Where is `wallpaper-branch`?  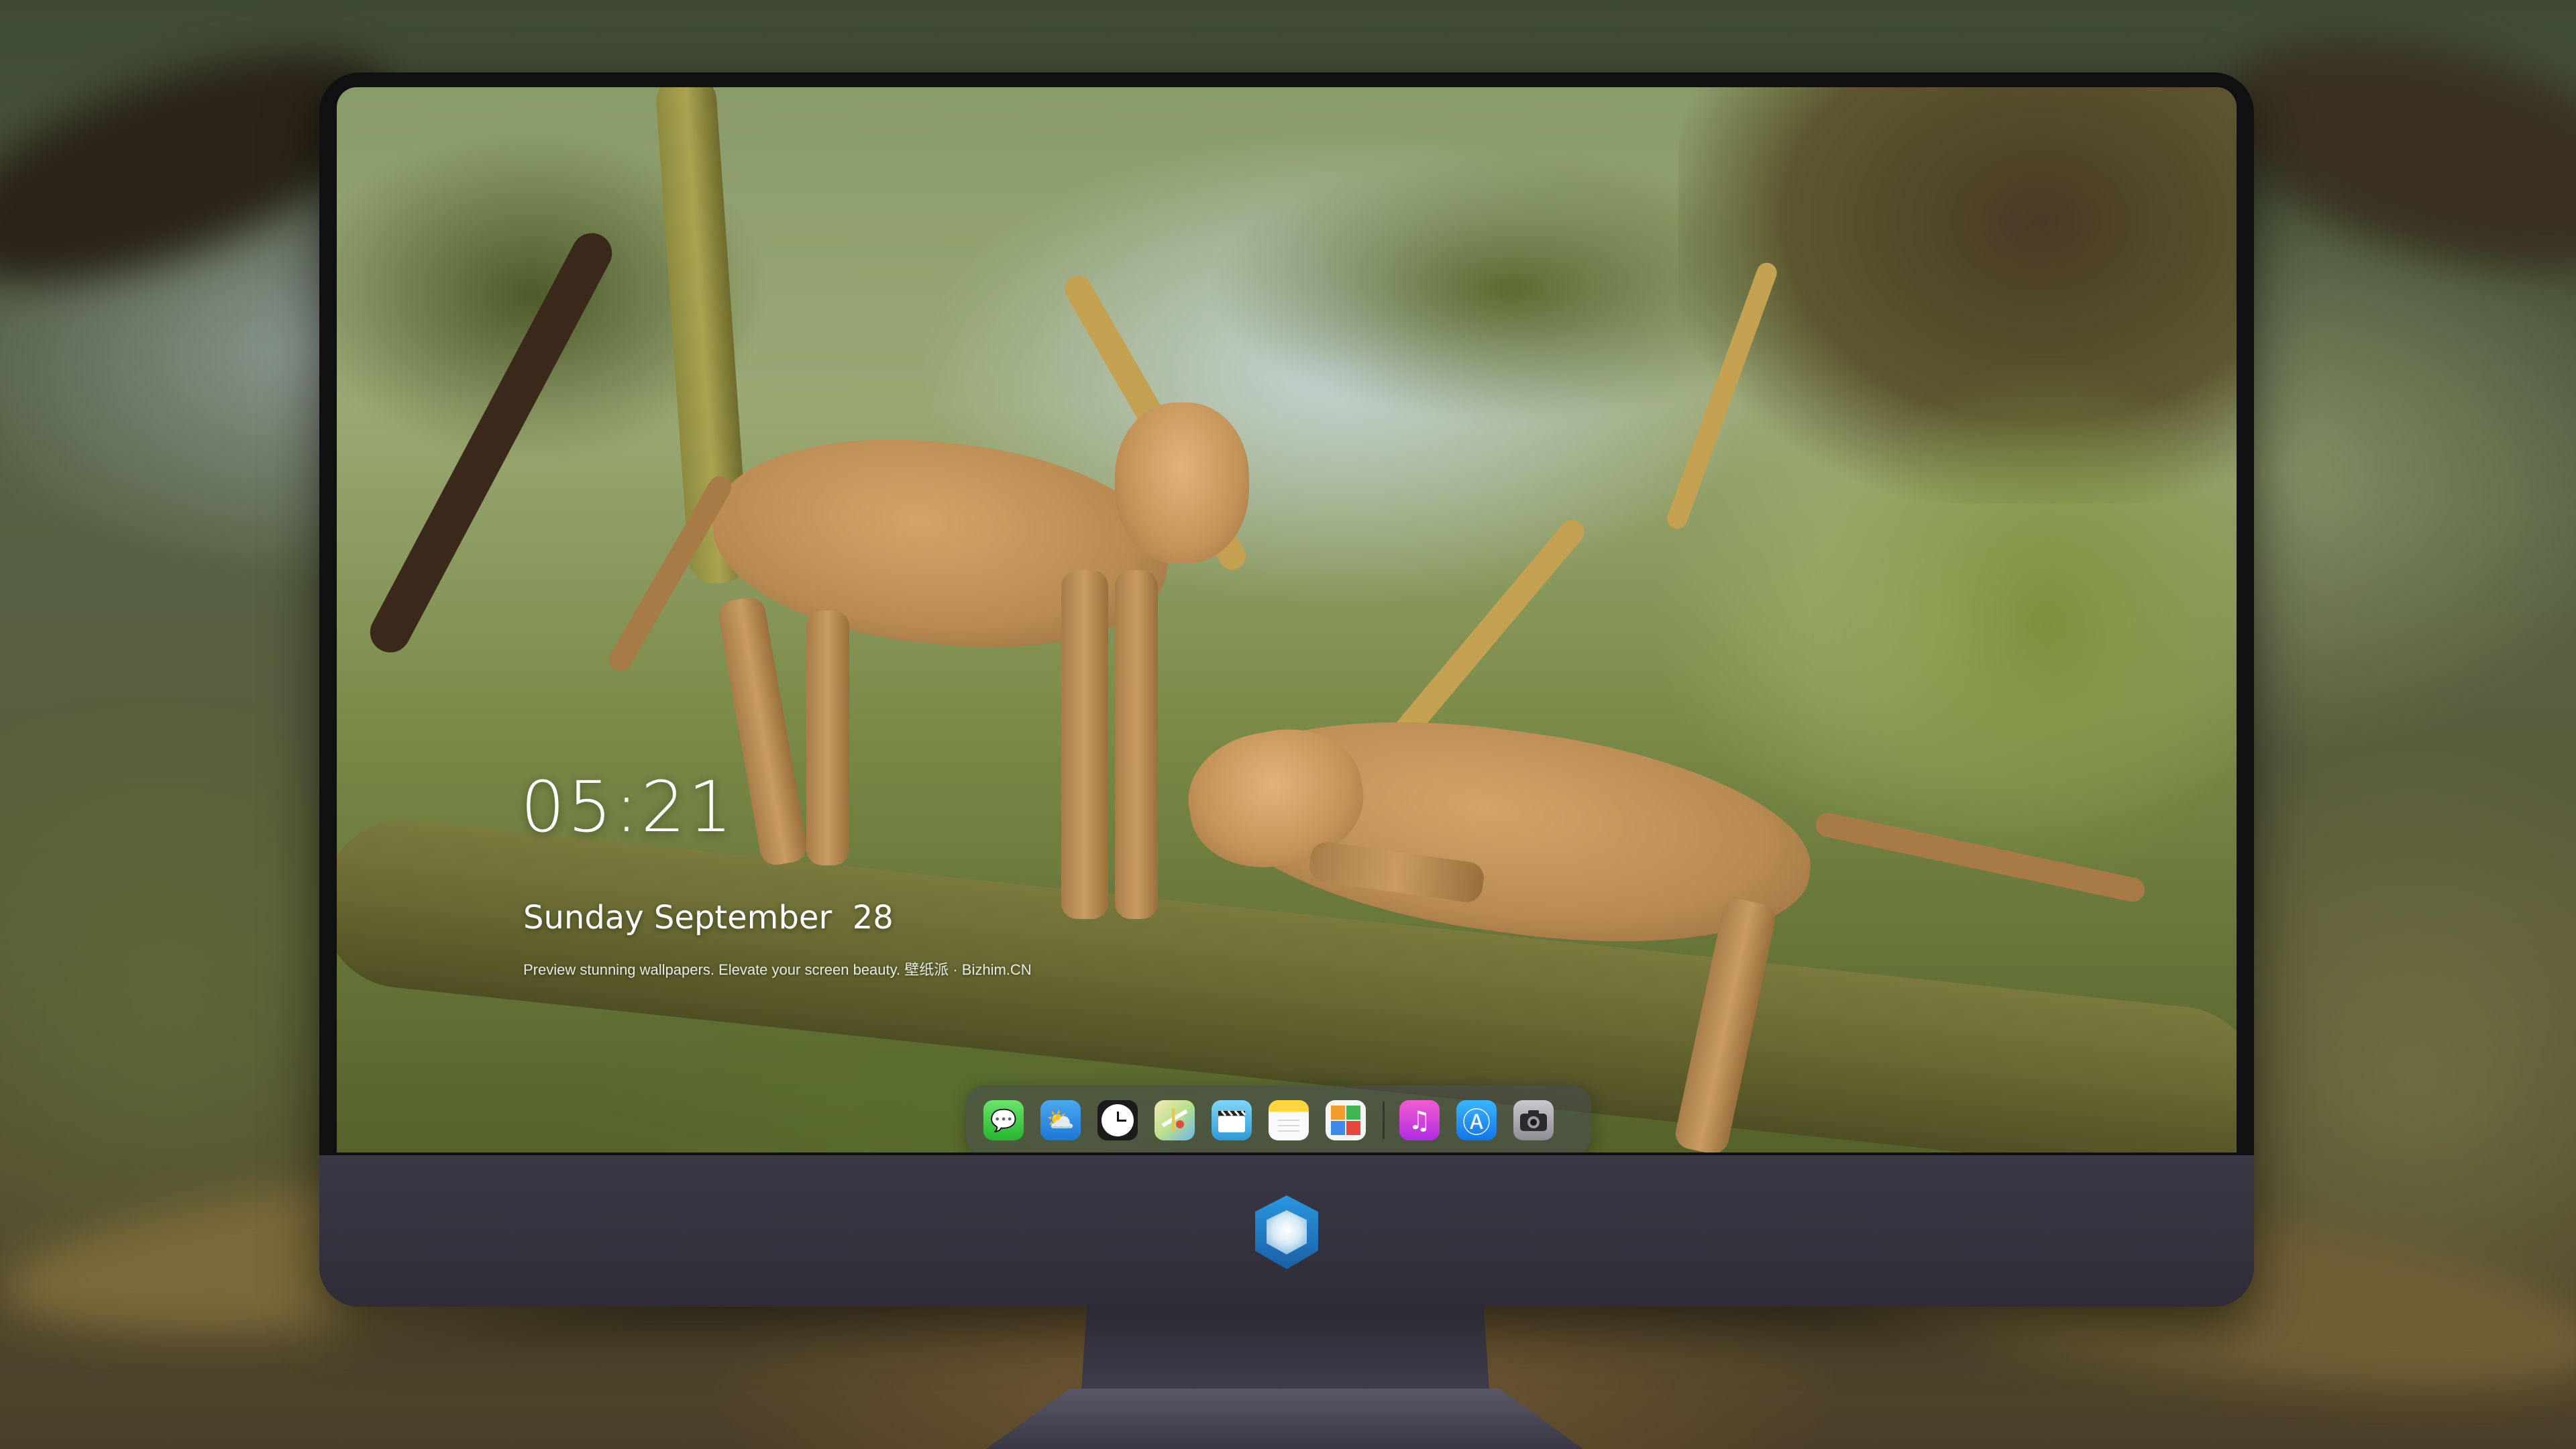 wallpaper-branch is located at coordinates (1489, 631).